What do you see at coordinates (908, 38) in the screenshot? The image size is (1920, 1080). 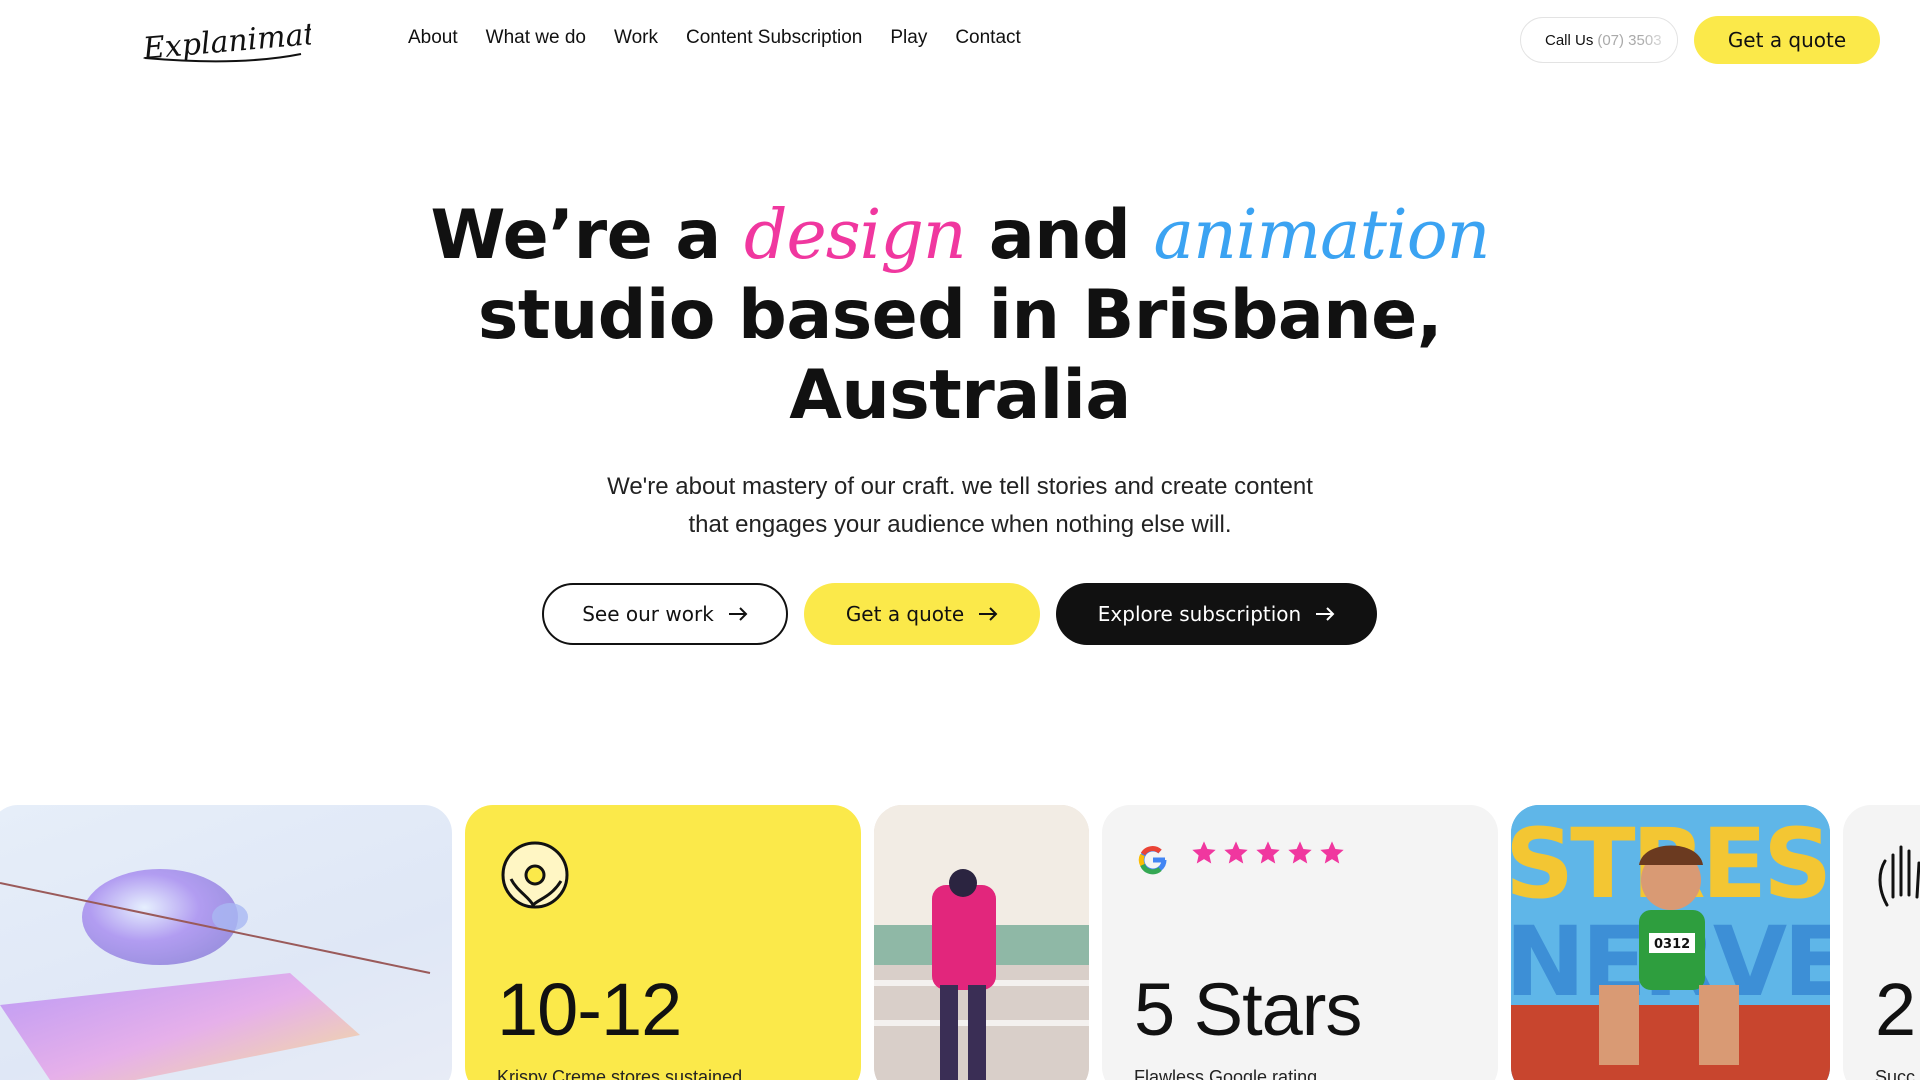 I see `nav-play: Play` at bounding box center [908, 38].